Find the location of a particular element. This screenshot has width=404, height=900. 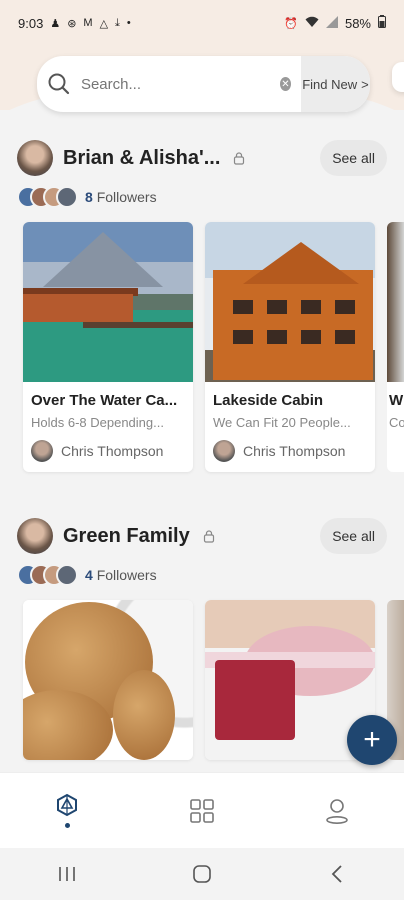

group-header: Brian & Alisha'... See all is located at coordinates (202, 158).